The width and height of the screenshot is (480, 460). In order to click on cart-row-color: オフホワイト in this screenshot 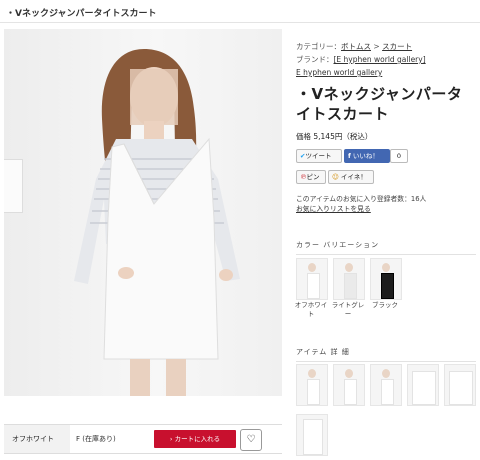, I will do `click(37, 439)`.